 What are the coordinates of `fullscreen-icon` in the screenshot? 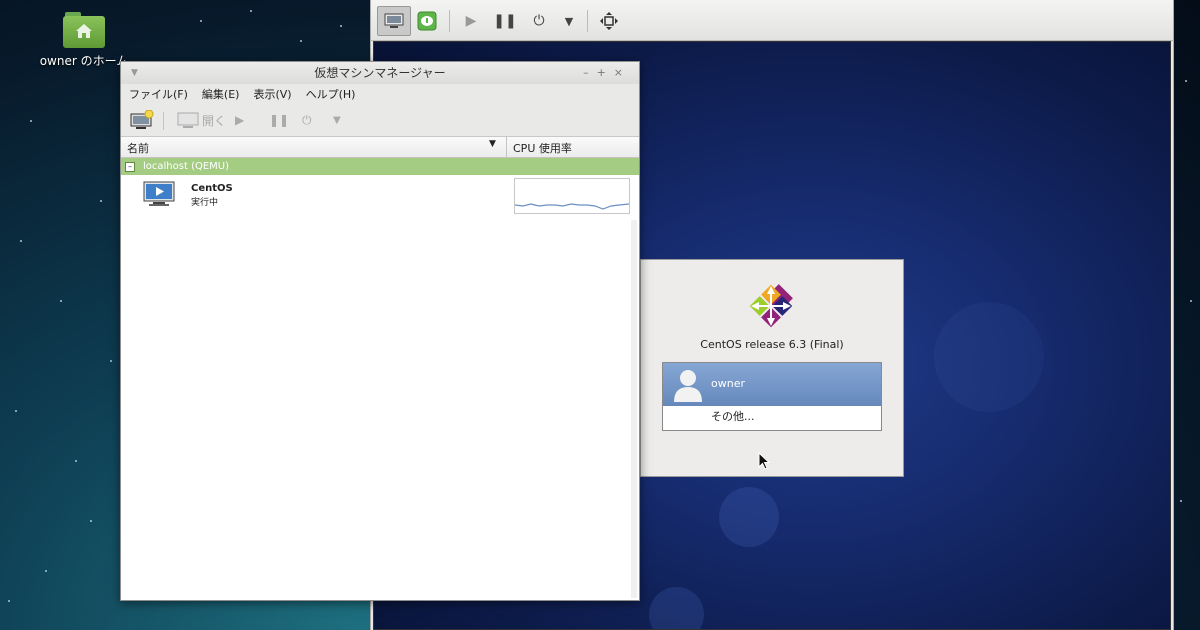 It's located at (609, 21).